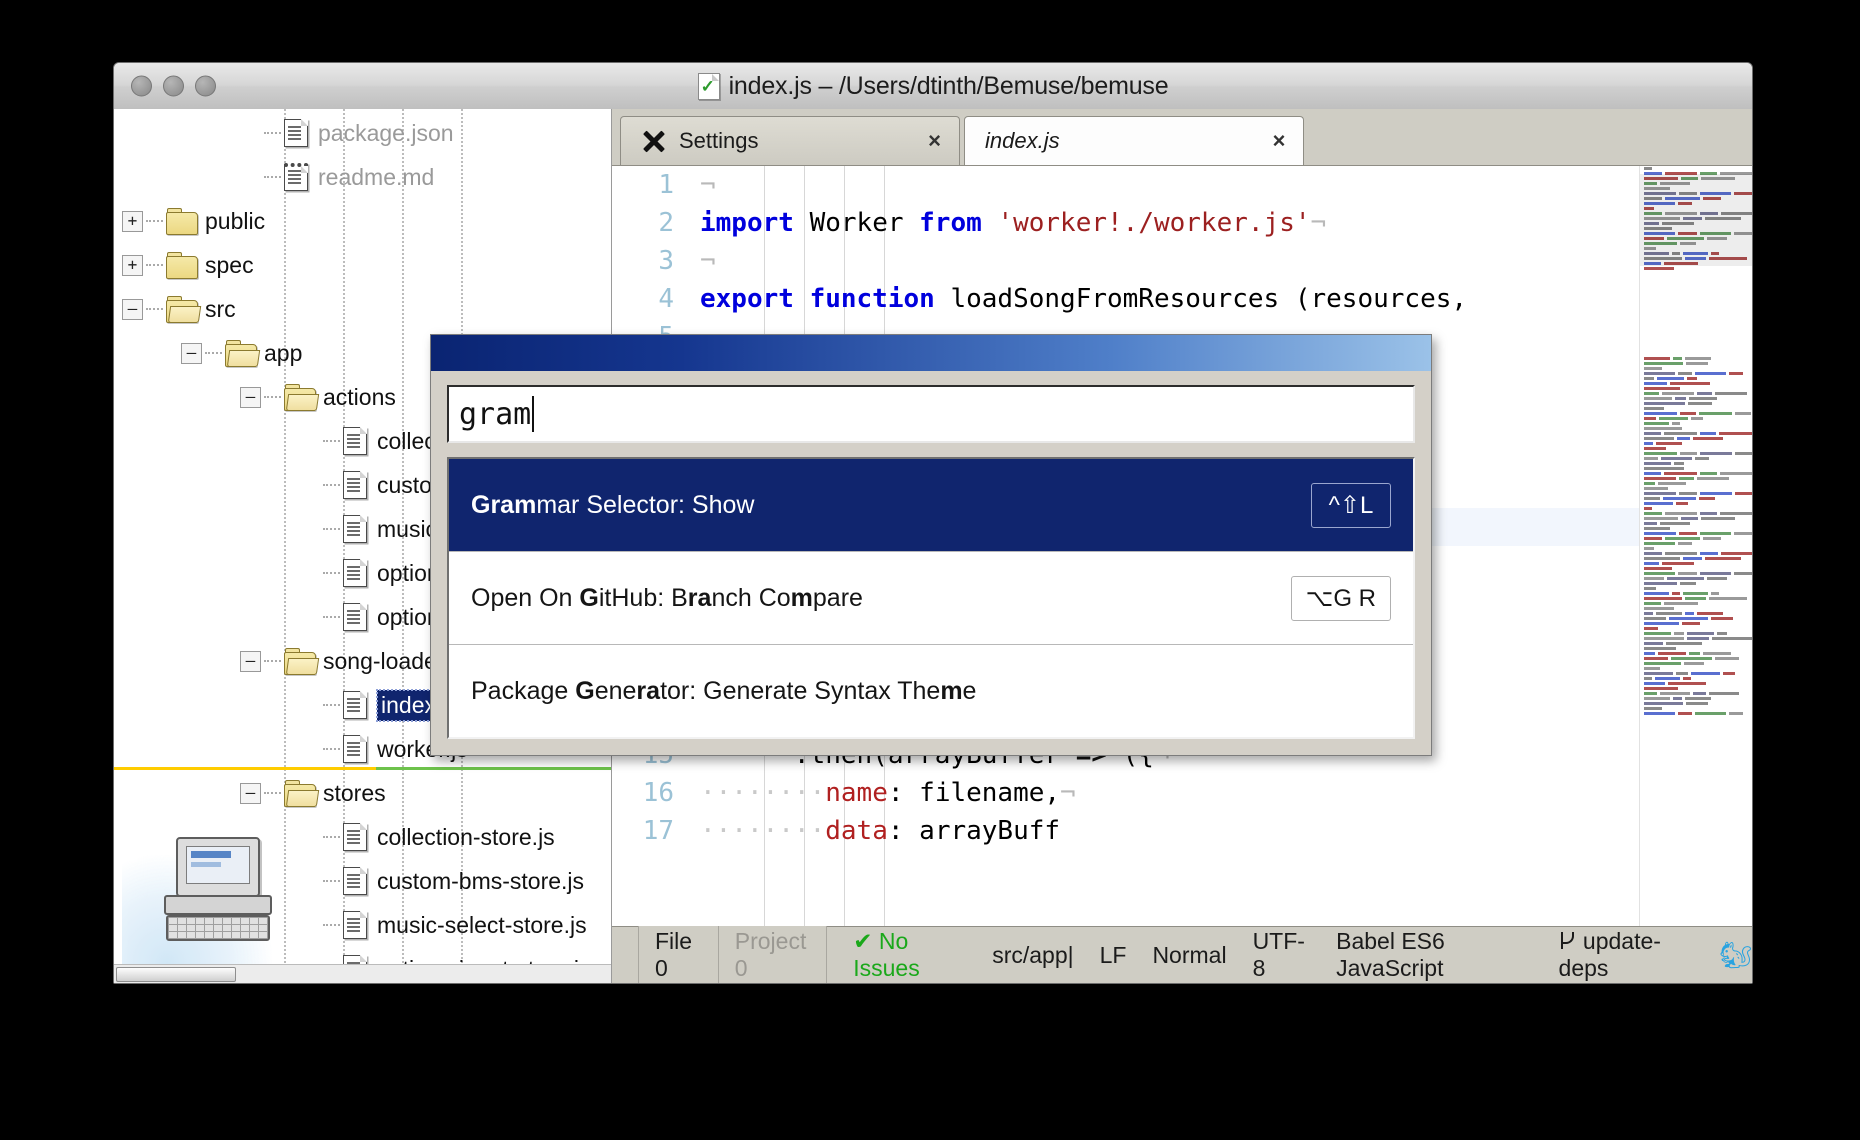 The image size is (1860, 1140). What do you see at coordinates (141, 86) in the screenshot?
I see `close-button` at bounding box center [141, 86].